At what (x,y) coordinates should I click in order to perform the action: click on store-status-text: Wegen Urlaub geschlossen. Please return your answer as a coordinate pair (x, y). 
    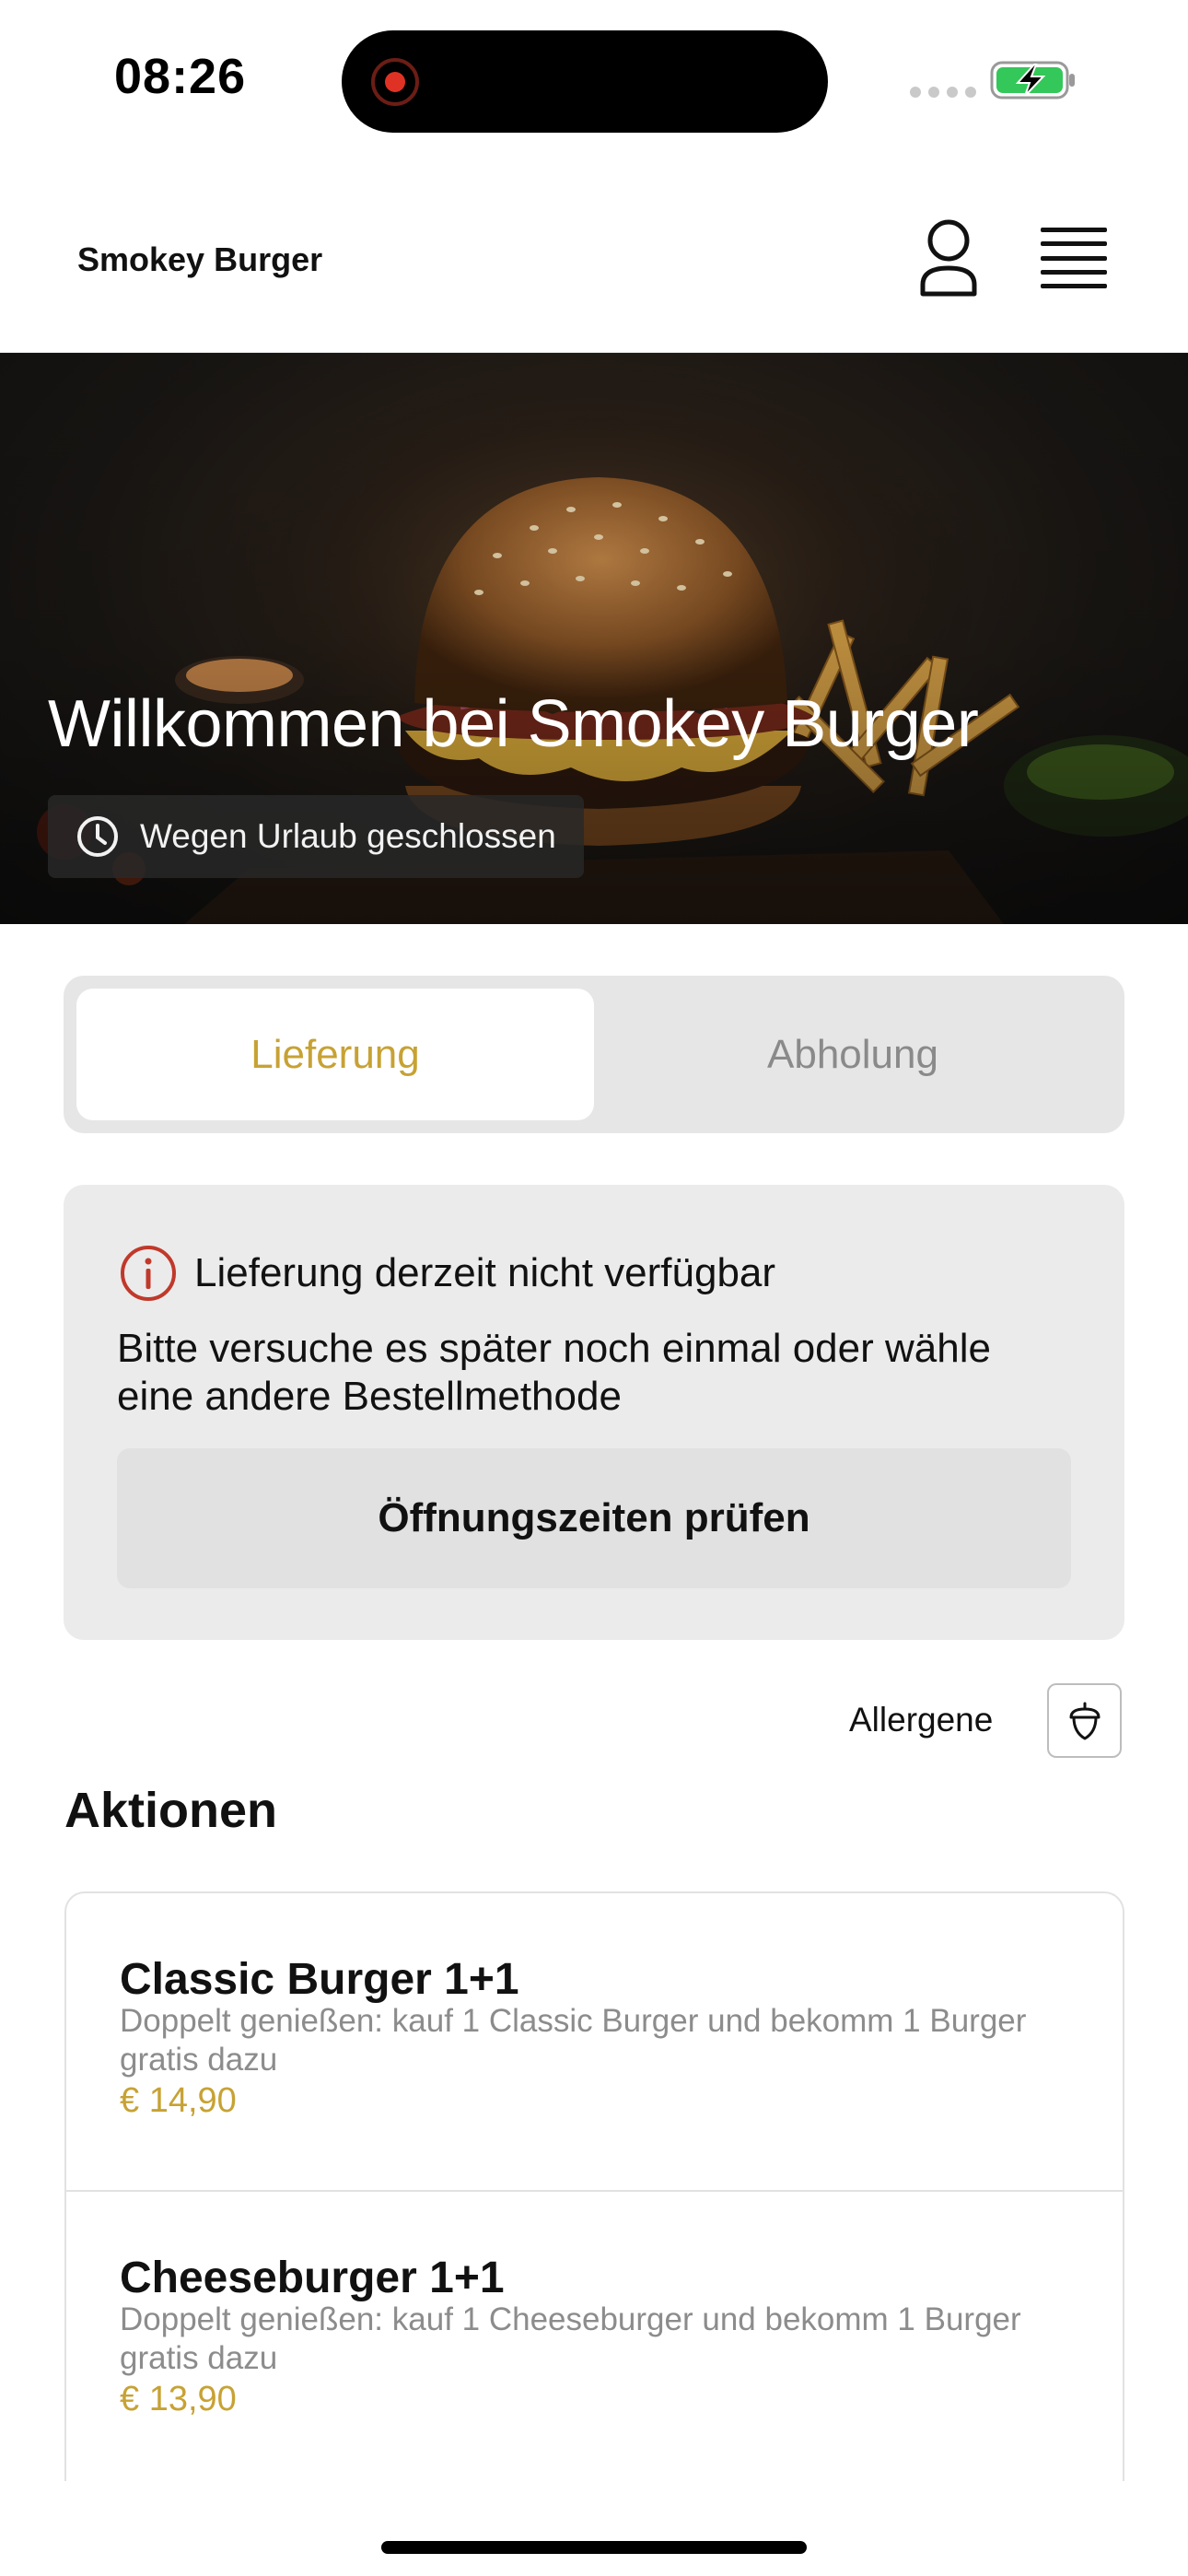
    Looking at the image, I should click on (348, 836).